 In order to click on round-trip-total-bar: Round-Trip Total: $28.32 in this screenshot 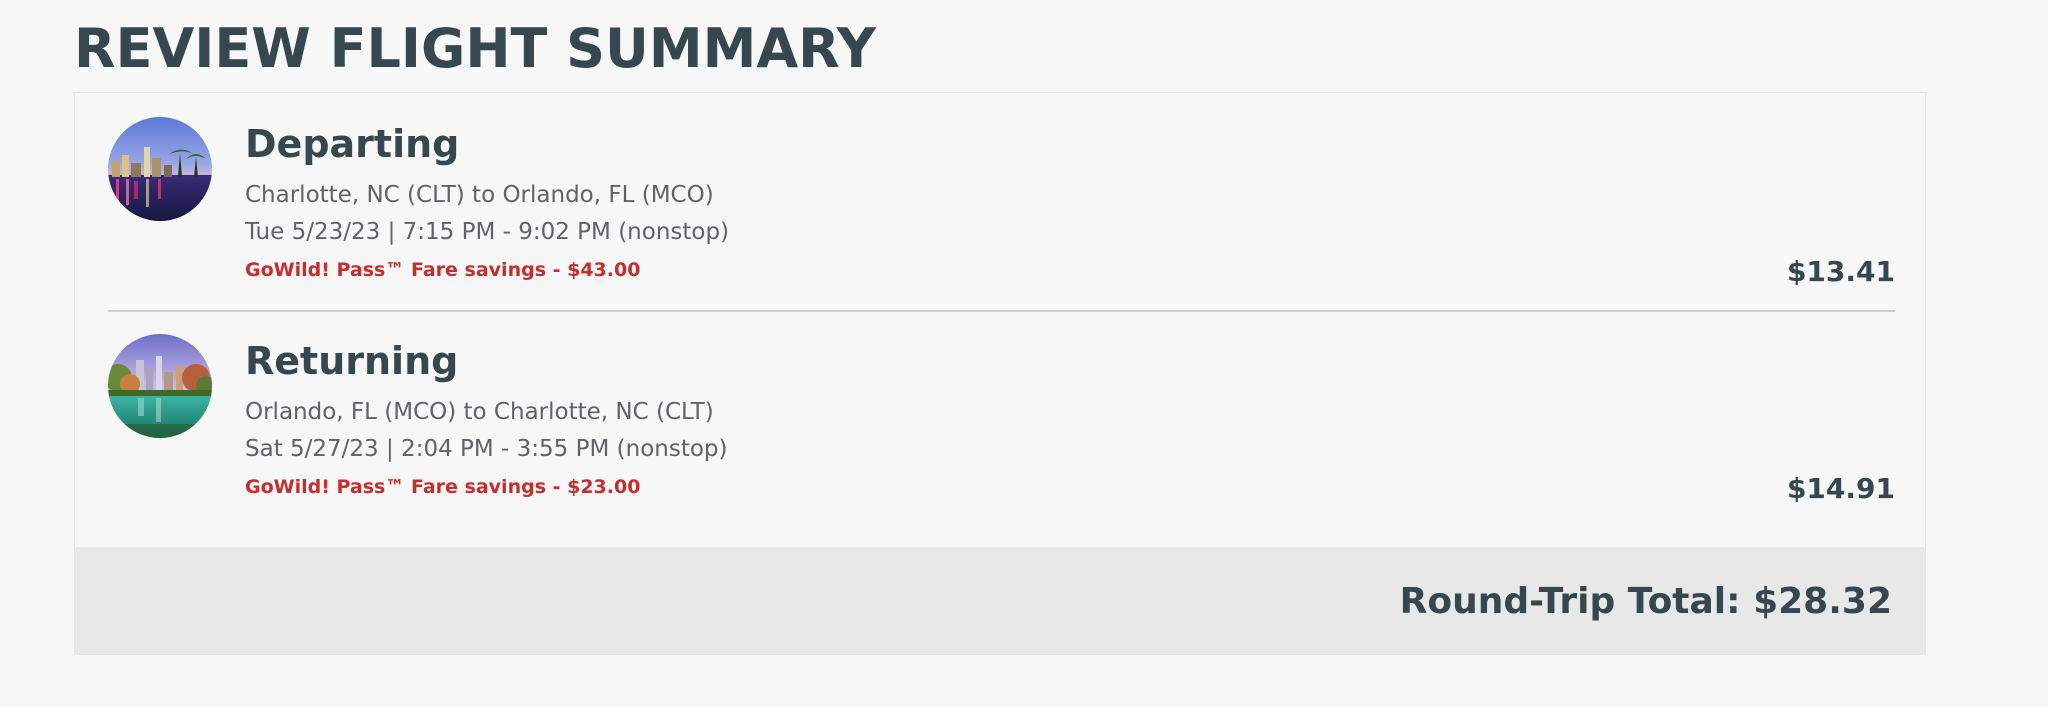, I will do `click(1000, 600)`.